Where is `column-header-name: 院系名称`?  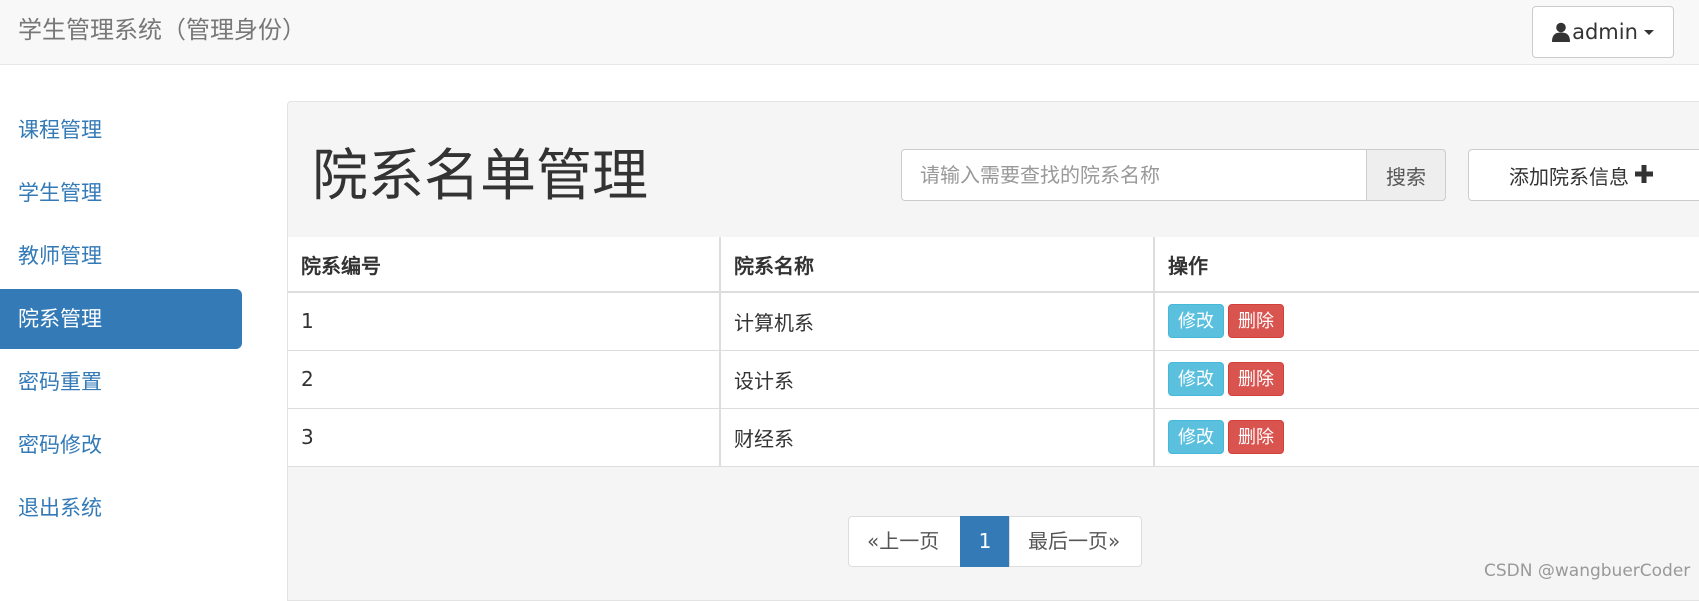
column-header-name: 院系名称 is located at coordinates (937, 265).